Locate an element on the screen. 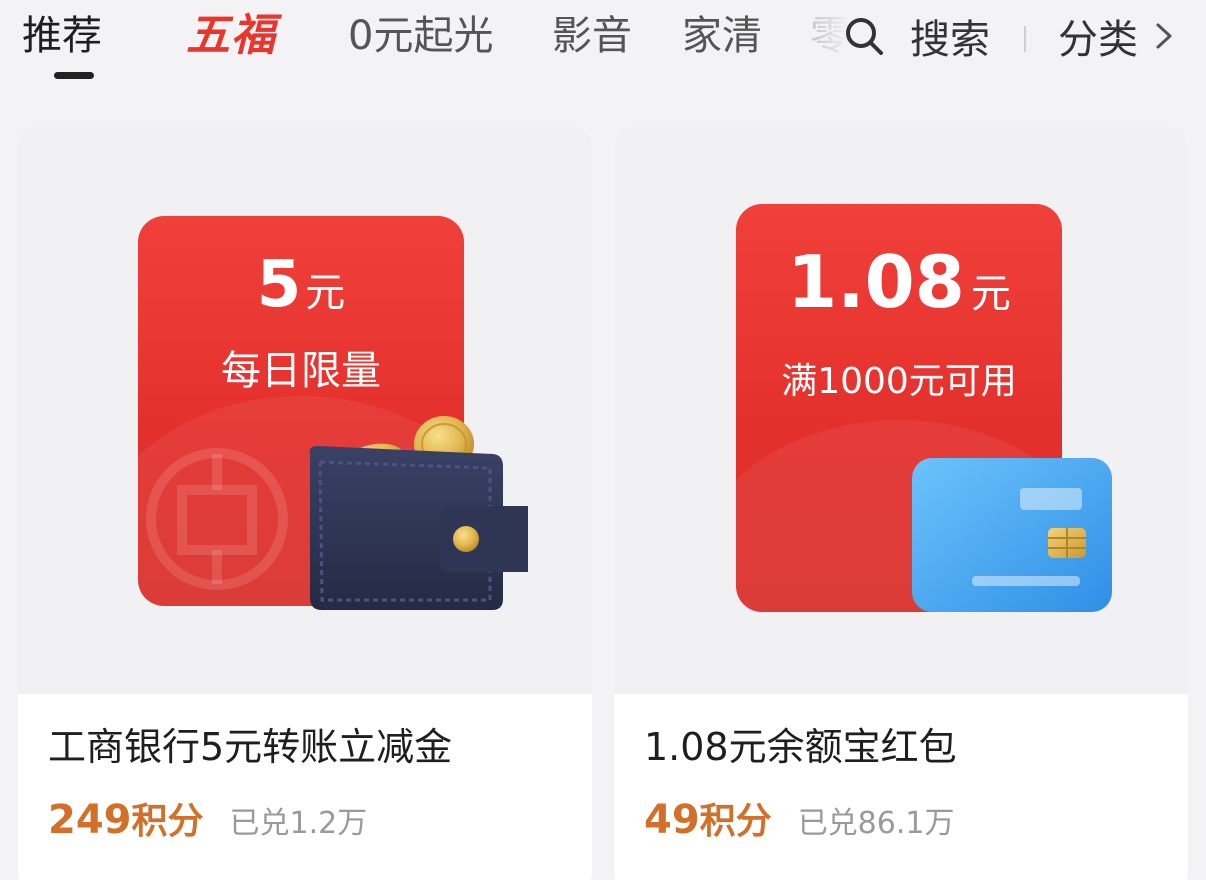 This screenshot has height=880, width=1206. bank-card-icon is located at coordinates (1012, 535).